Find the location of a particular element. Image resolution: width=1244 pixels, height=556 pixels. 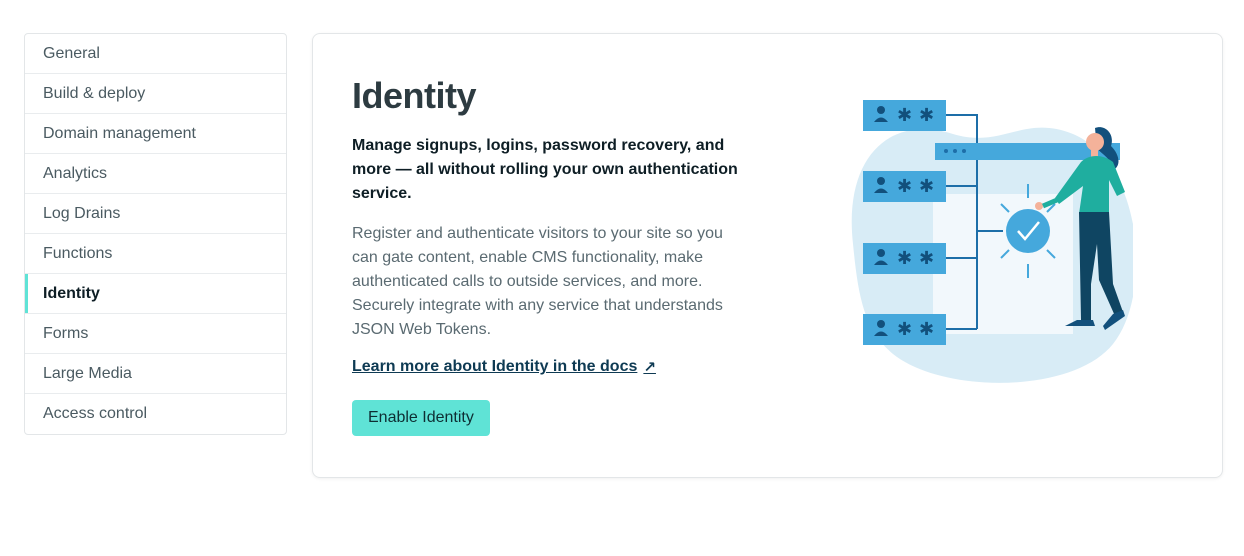

sidebar-item-analytics: Analytics is located at coordinates (155, 174).